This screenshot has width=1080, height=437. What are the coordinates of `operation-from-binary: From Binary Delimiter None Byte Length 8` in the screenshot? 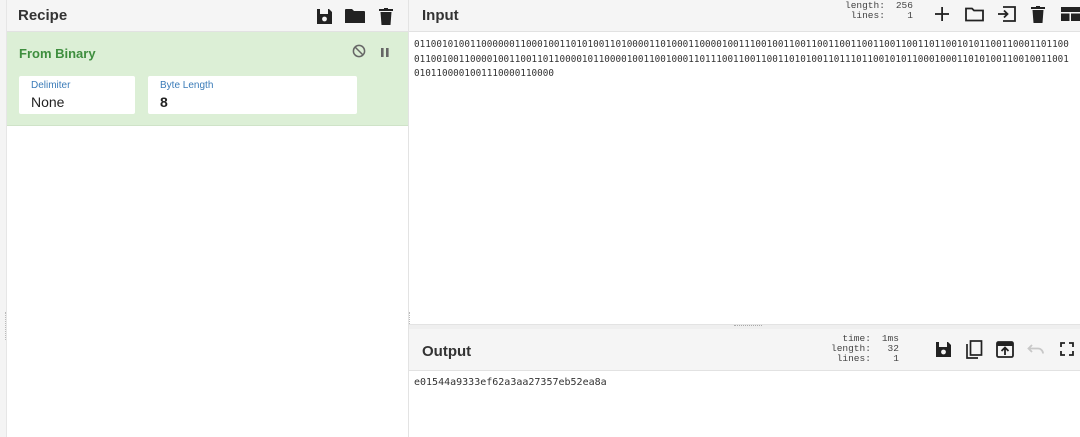 It's located at (207, 79).